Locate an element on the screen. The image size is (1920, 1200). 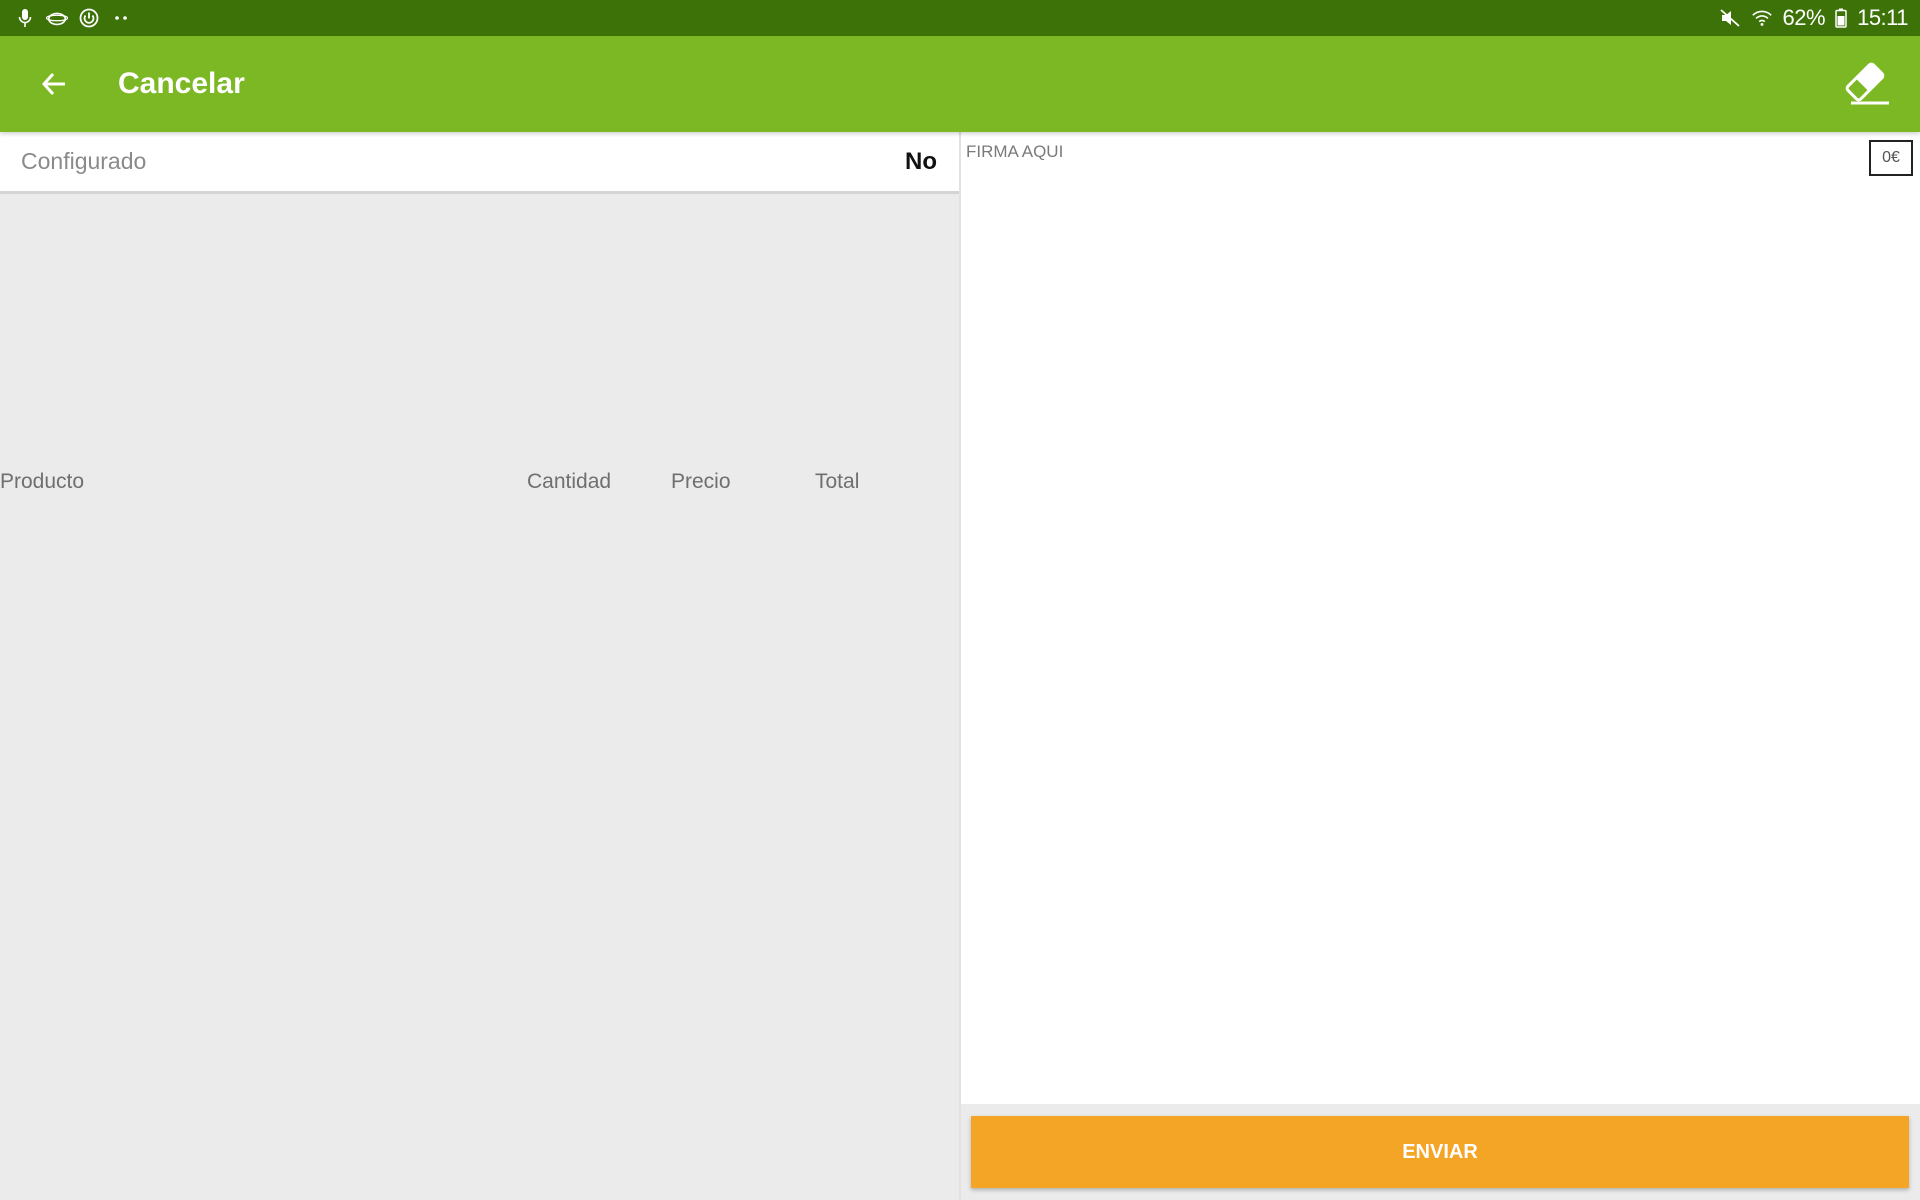
send-button: ENVIAR is located at coordinates (1440, 1152).